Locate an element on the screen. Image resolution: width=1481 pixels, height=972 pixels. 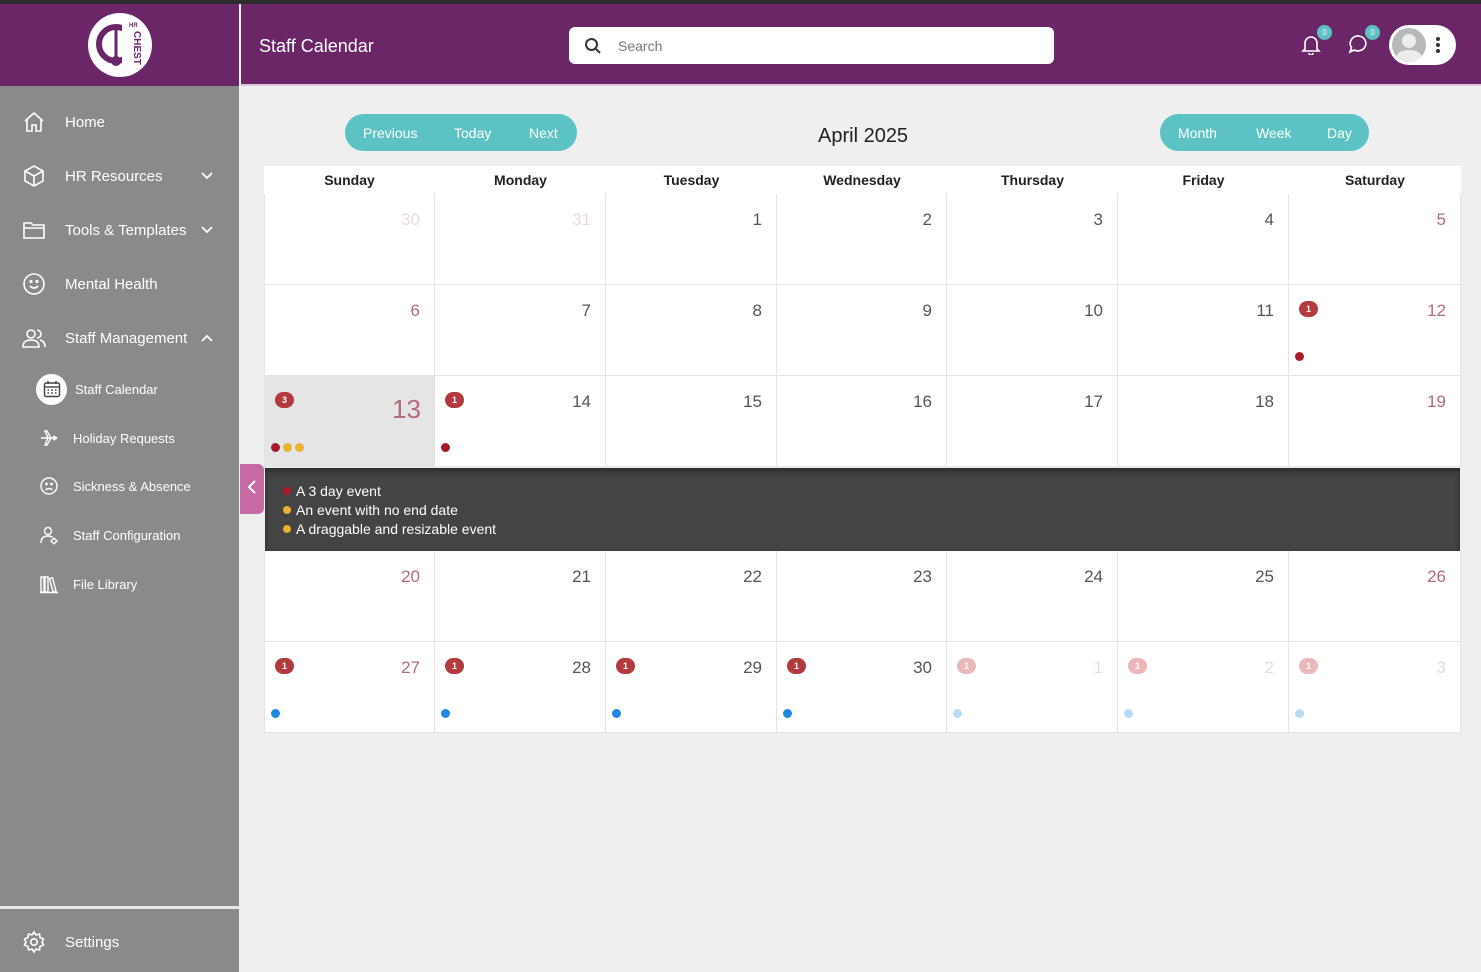
sidebar-subitem-staff-configuration: Staff Configuration is located at coordinates (119, 535).